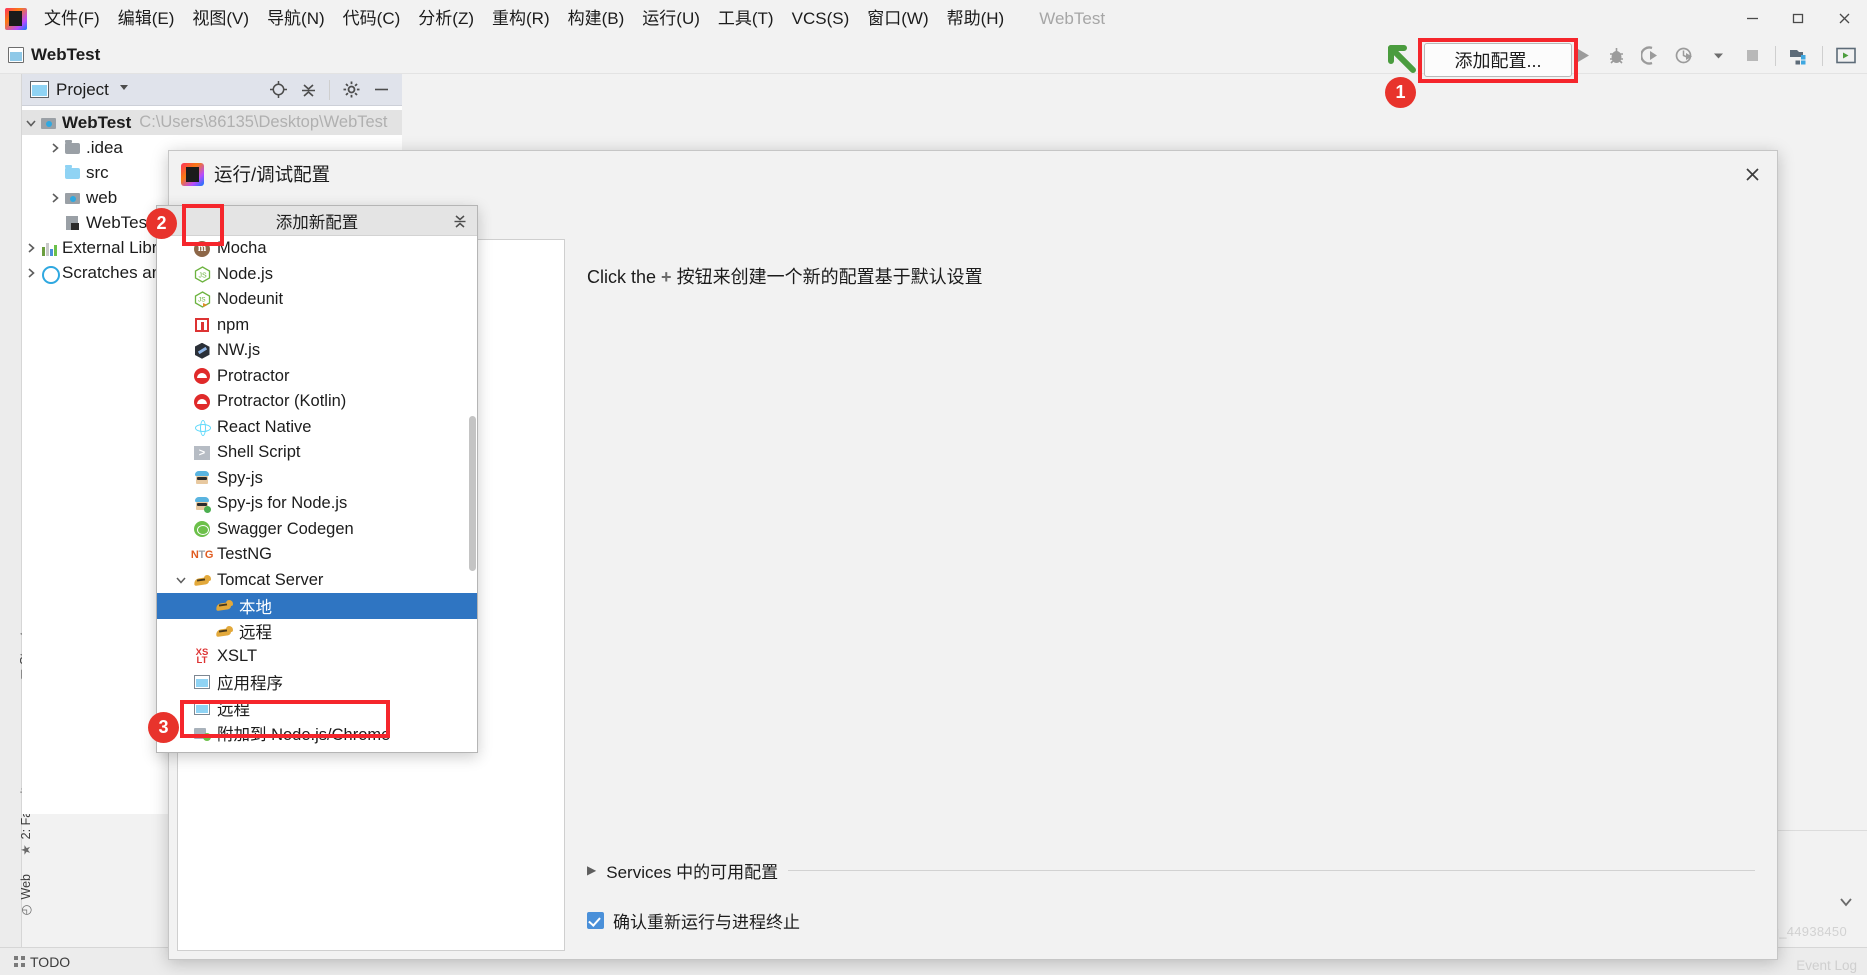  I want to click on list-item-label: Protractor (Kotlin), so click(282, 401).